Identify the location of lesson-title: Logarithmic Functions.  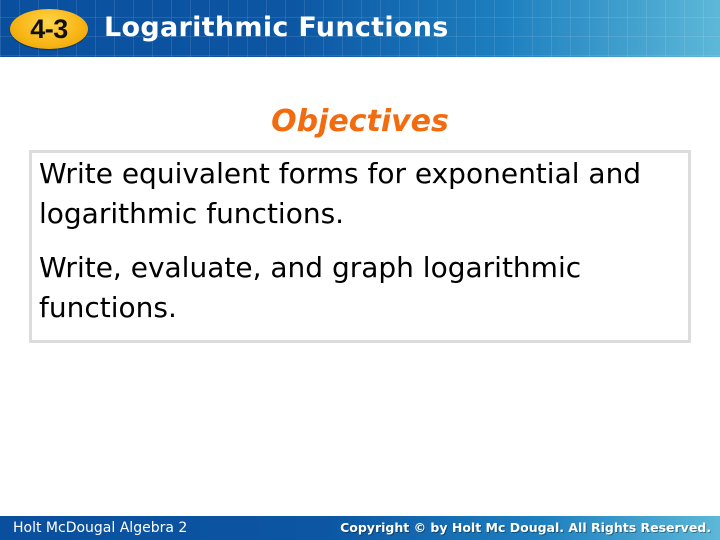
(276, 27).